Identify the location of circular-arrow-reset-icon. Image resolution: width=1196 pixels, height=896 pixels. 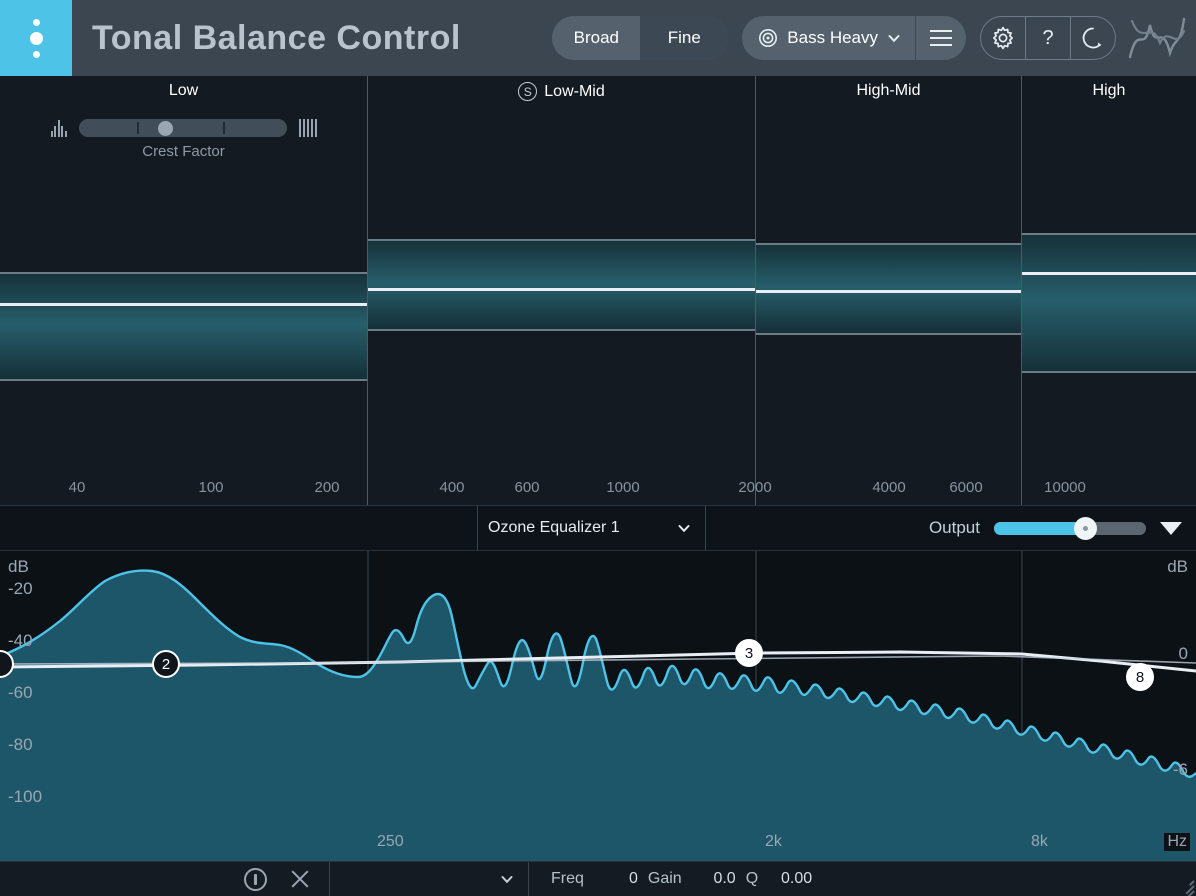
(1093, 38).